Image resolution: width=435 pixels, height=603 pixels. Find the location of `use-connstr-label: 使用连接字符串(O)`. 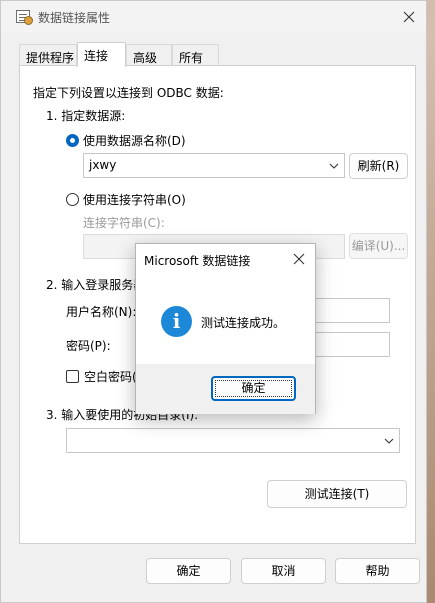

use-connstr-label: 使用连接字符串(O) is located at coordinates (134, 200).